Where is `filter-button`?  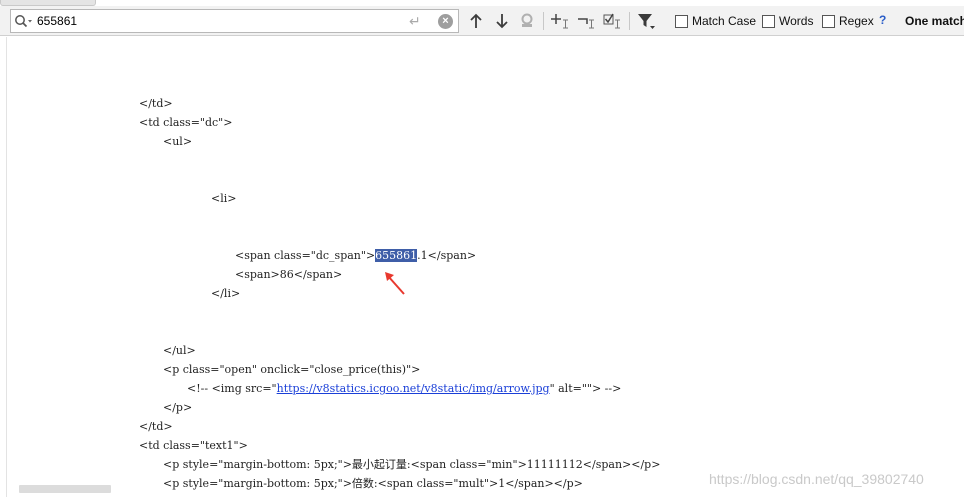 filter-button is located at coordinates (647, 21).